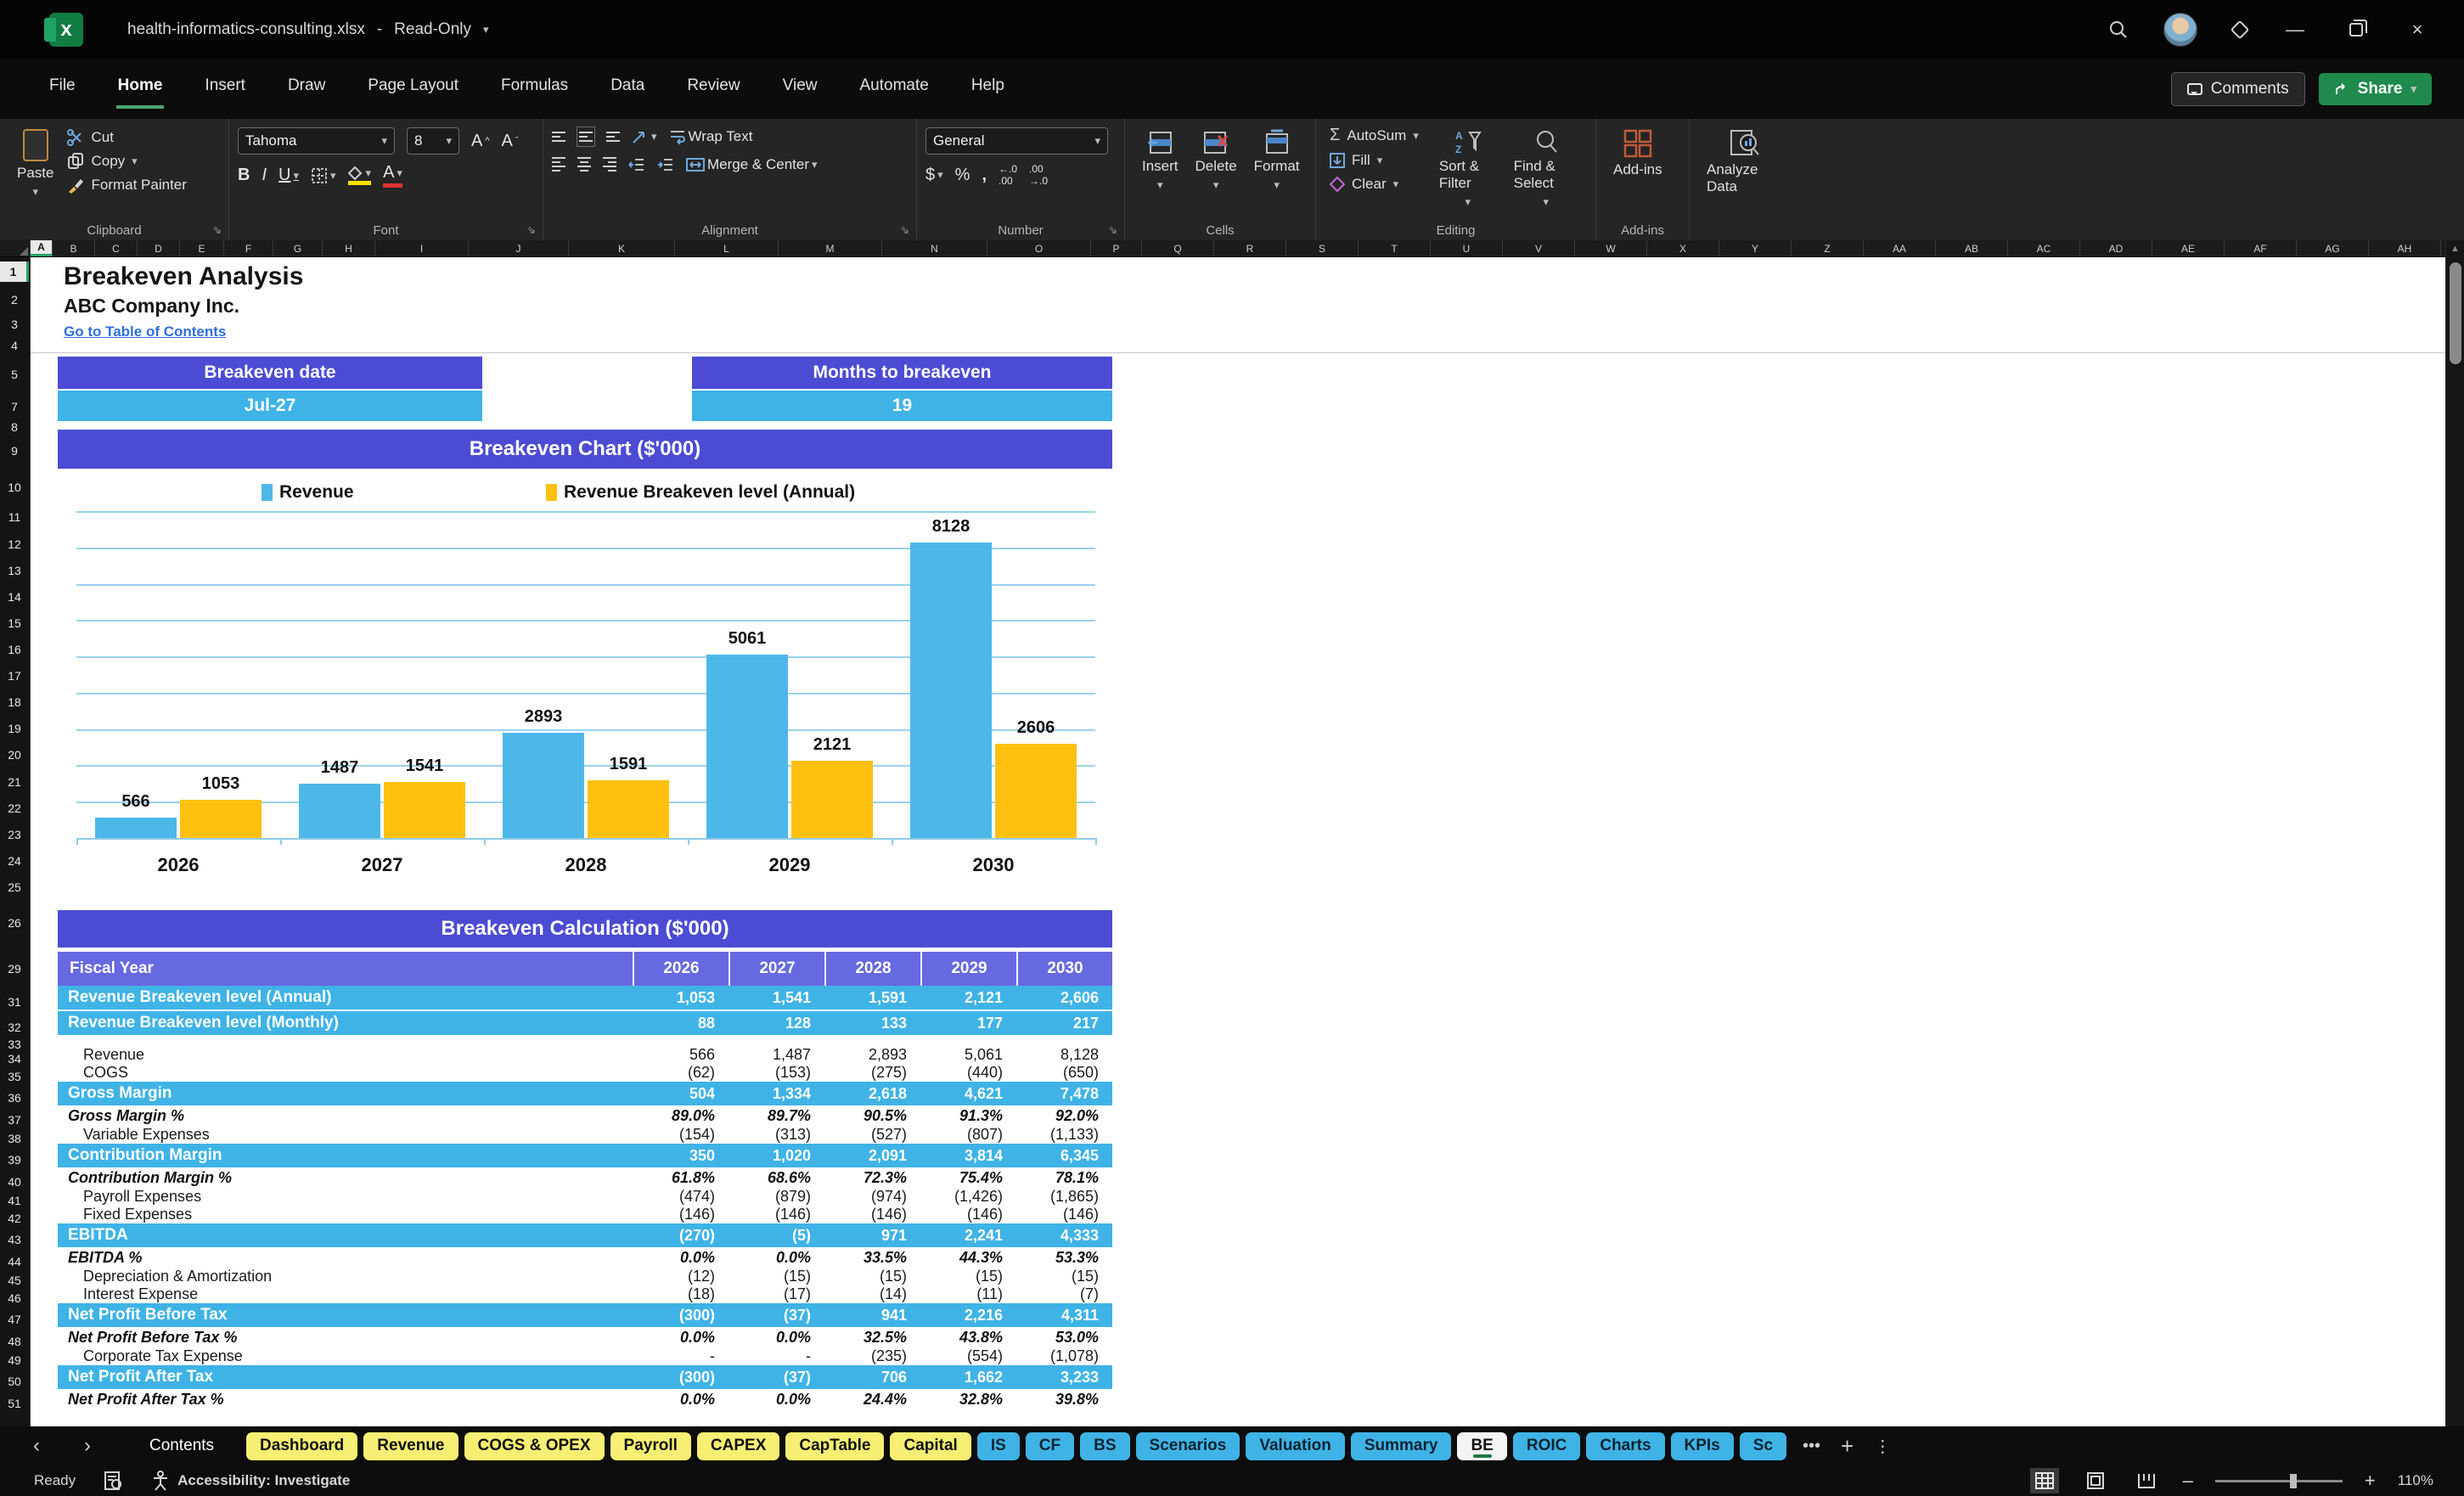 The width and height of the screenshot is (2464, 1496). Describe the element at coordinates (558, 136) in the screenshot. I see `align-top-button` at that location.